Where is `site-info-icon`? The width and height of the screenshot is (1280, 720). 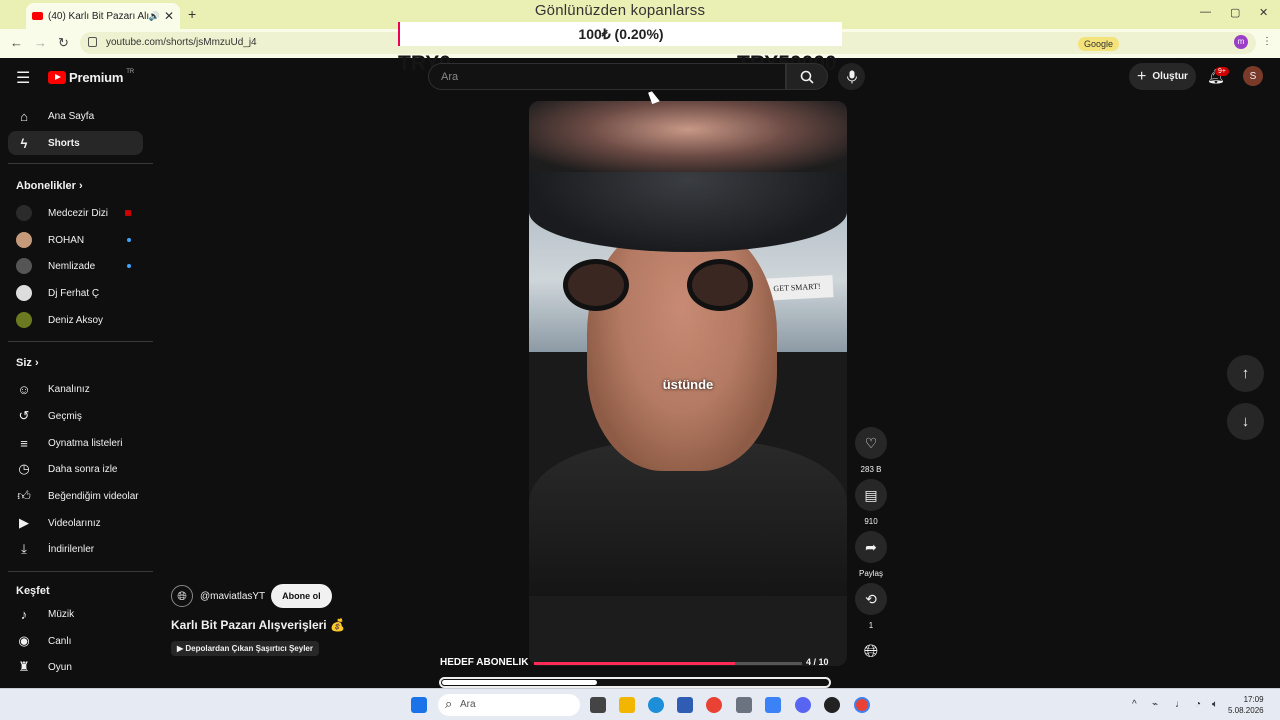
site-info-icon is located at coordinates (92, 42).